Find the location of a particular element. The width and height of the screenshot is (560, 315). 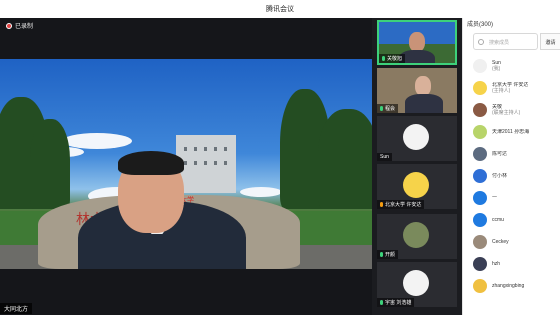

member-role: (我) is located at coordinates (496, 69).